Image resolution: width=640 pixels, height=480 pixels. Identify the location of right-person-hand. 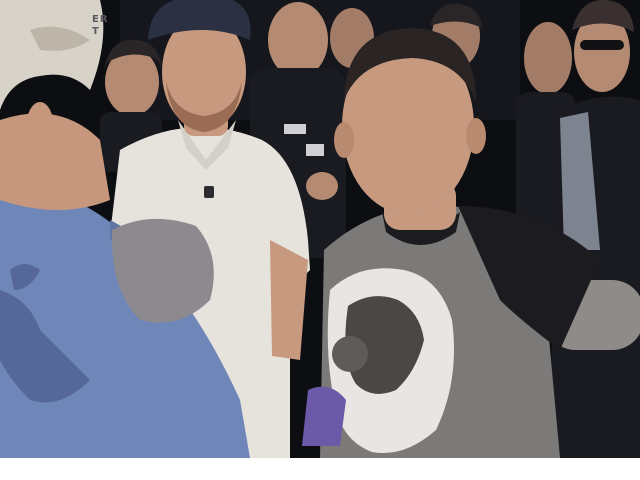
(324, 416).